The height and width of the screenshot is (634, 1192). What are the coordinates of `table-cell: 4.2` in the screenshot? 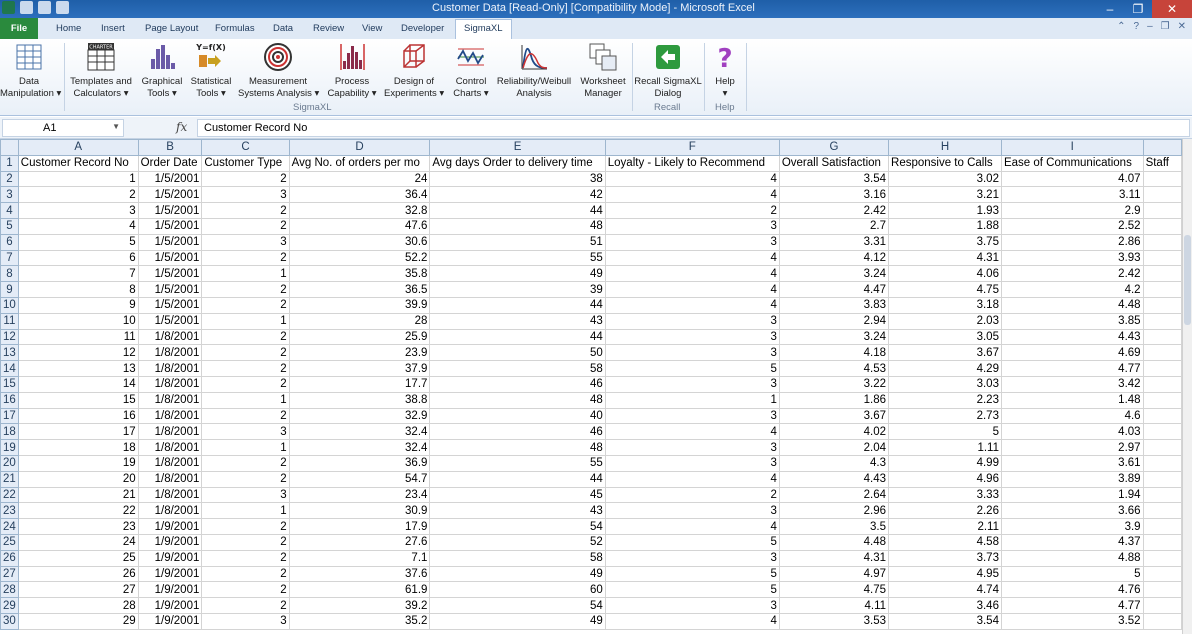 It's located at (1072, 289).